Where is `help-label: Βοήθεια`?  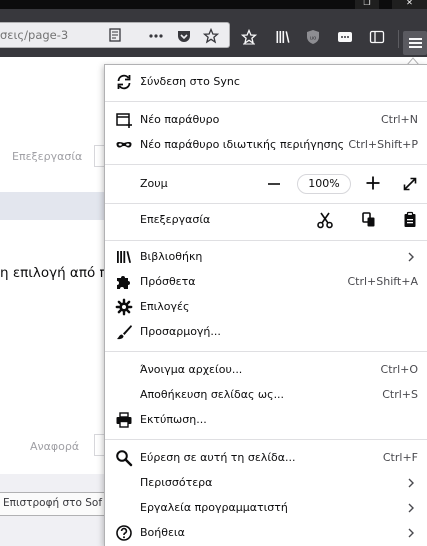 help-label: Βοήθεια is located at coordinates (162, 532).